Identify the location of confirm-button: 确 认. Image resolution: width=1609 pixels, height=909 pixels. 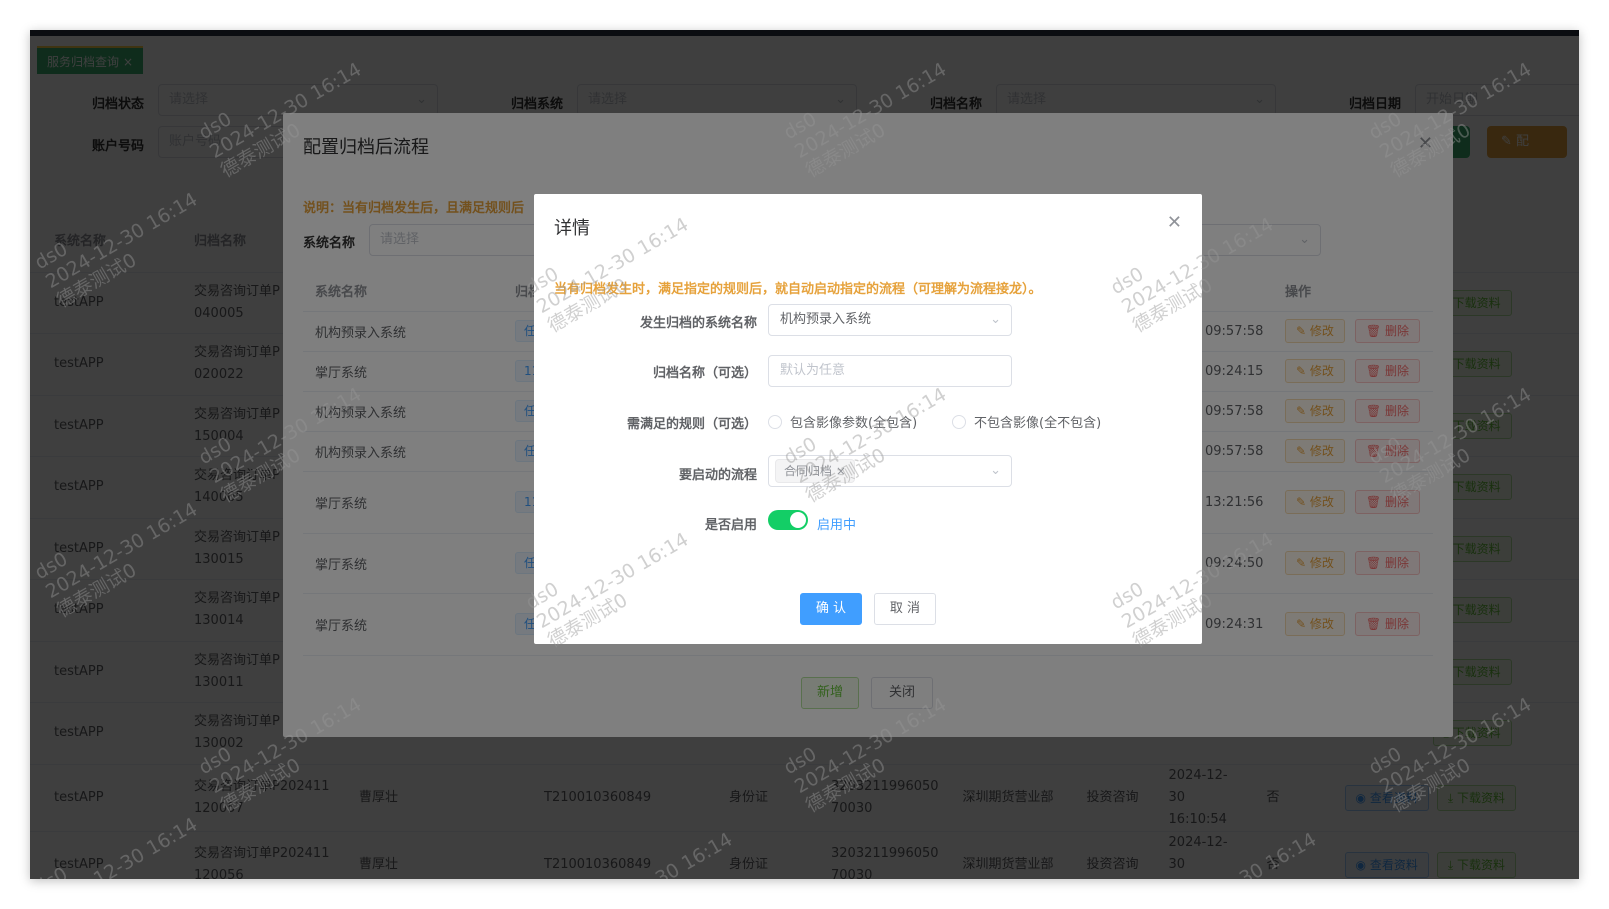
(831, 609).